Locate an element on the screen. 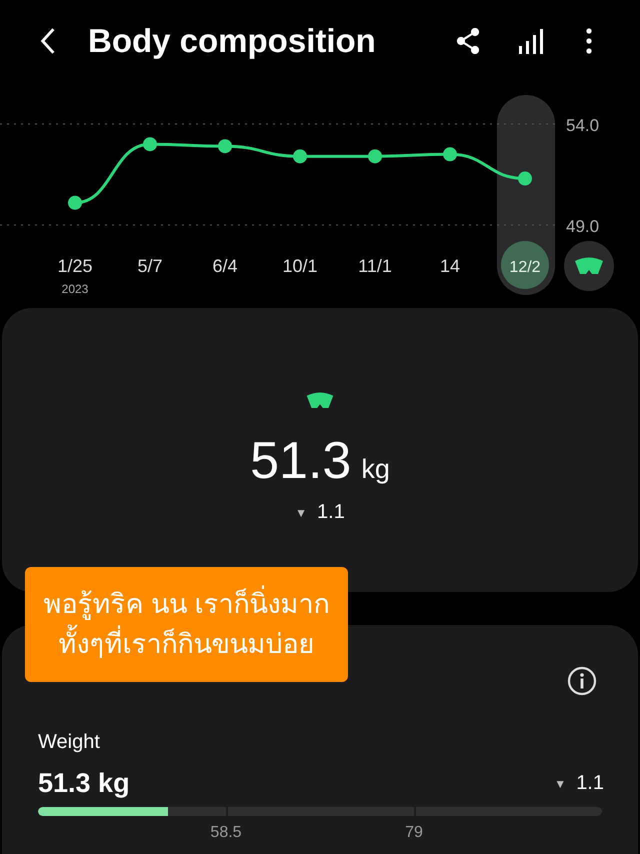 The height and width of the screenshot is (854, 640). axis-label: 54.0 is located at coordinates (583, 125).